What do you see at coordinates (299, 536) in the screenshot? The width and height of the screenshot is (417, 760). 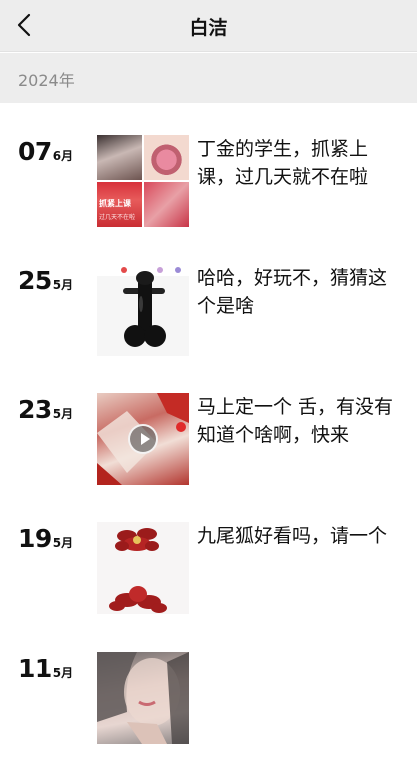 I see `post-caption: 九尾狐好看吗，请一个` at bounding box center [299, 536].